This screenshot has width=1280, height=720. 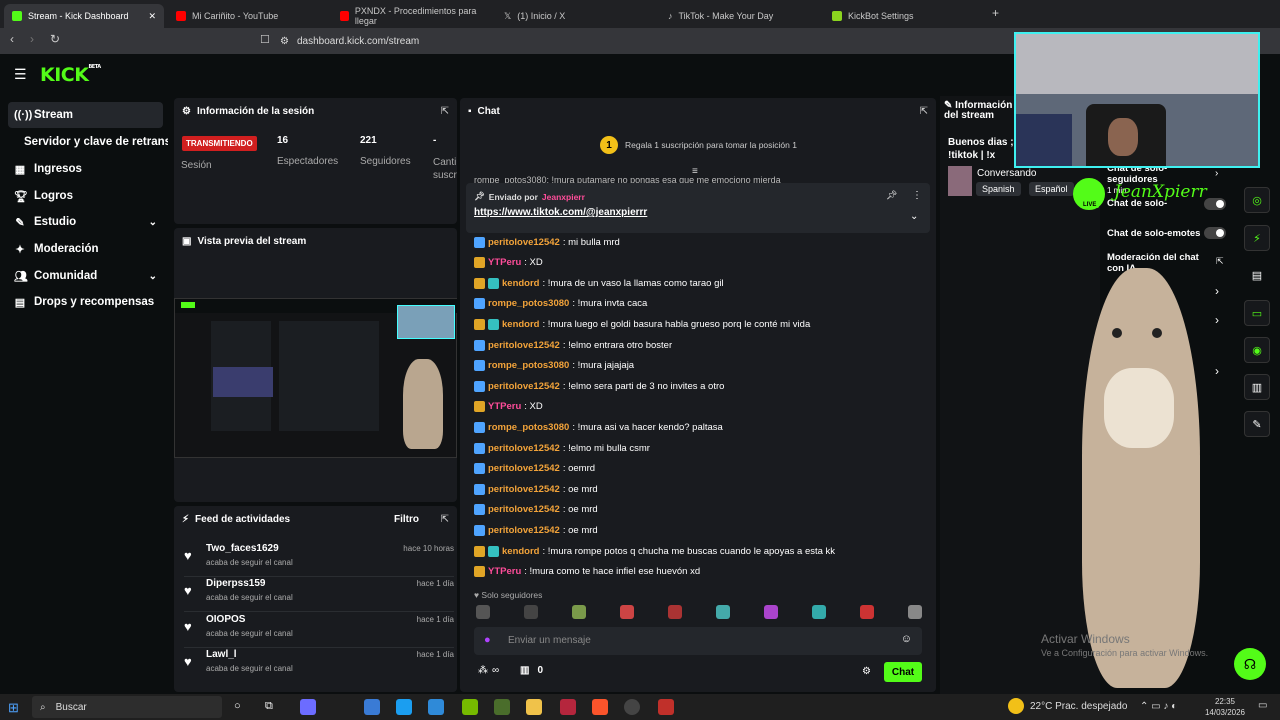 What do you see at coordinates (1006, 173) in the screenshot?
I see `category-name: Conversando` at bounding box center [1006, 173].